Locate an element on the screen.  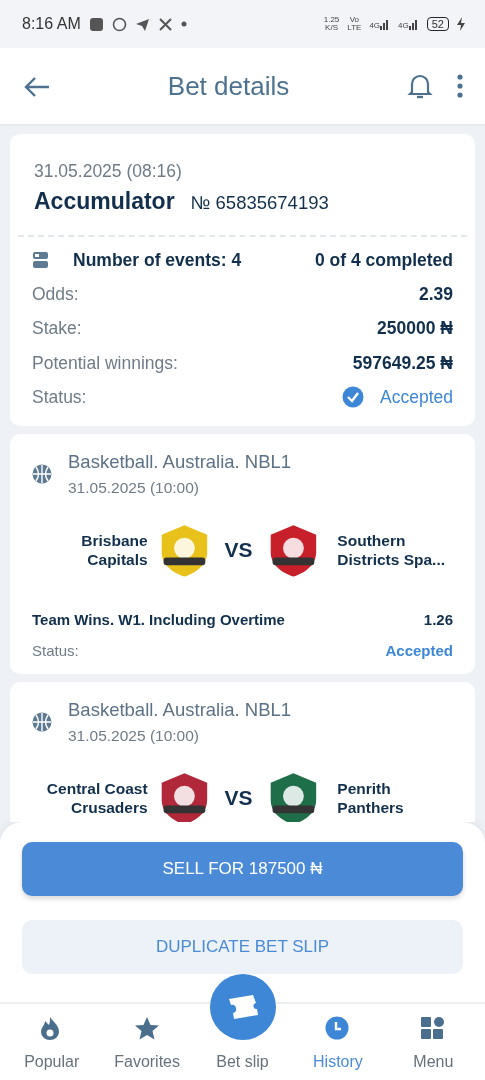
nav-tab: Favorites is located at coordinates (147, 1042).